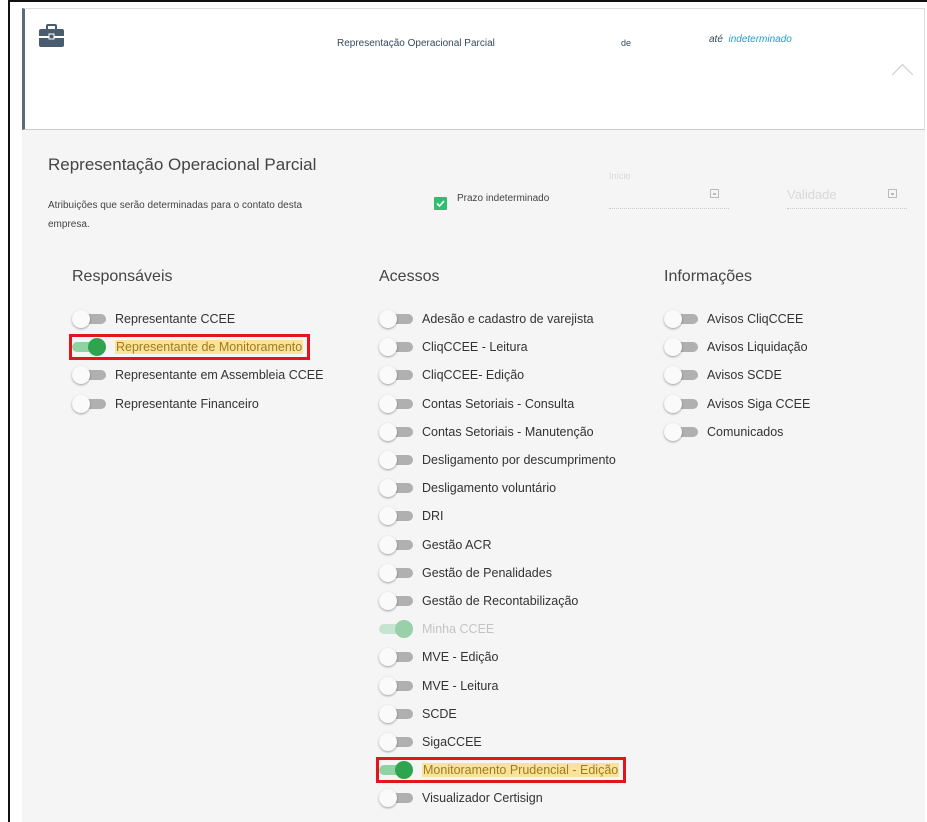  I want to click on toggle-row: Gestão de Recontabilização, so click(478, 601).